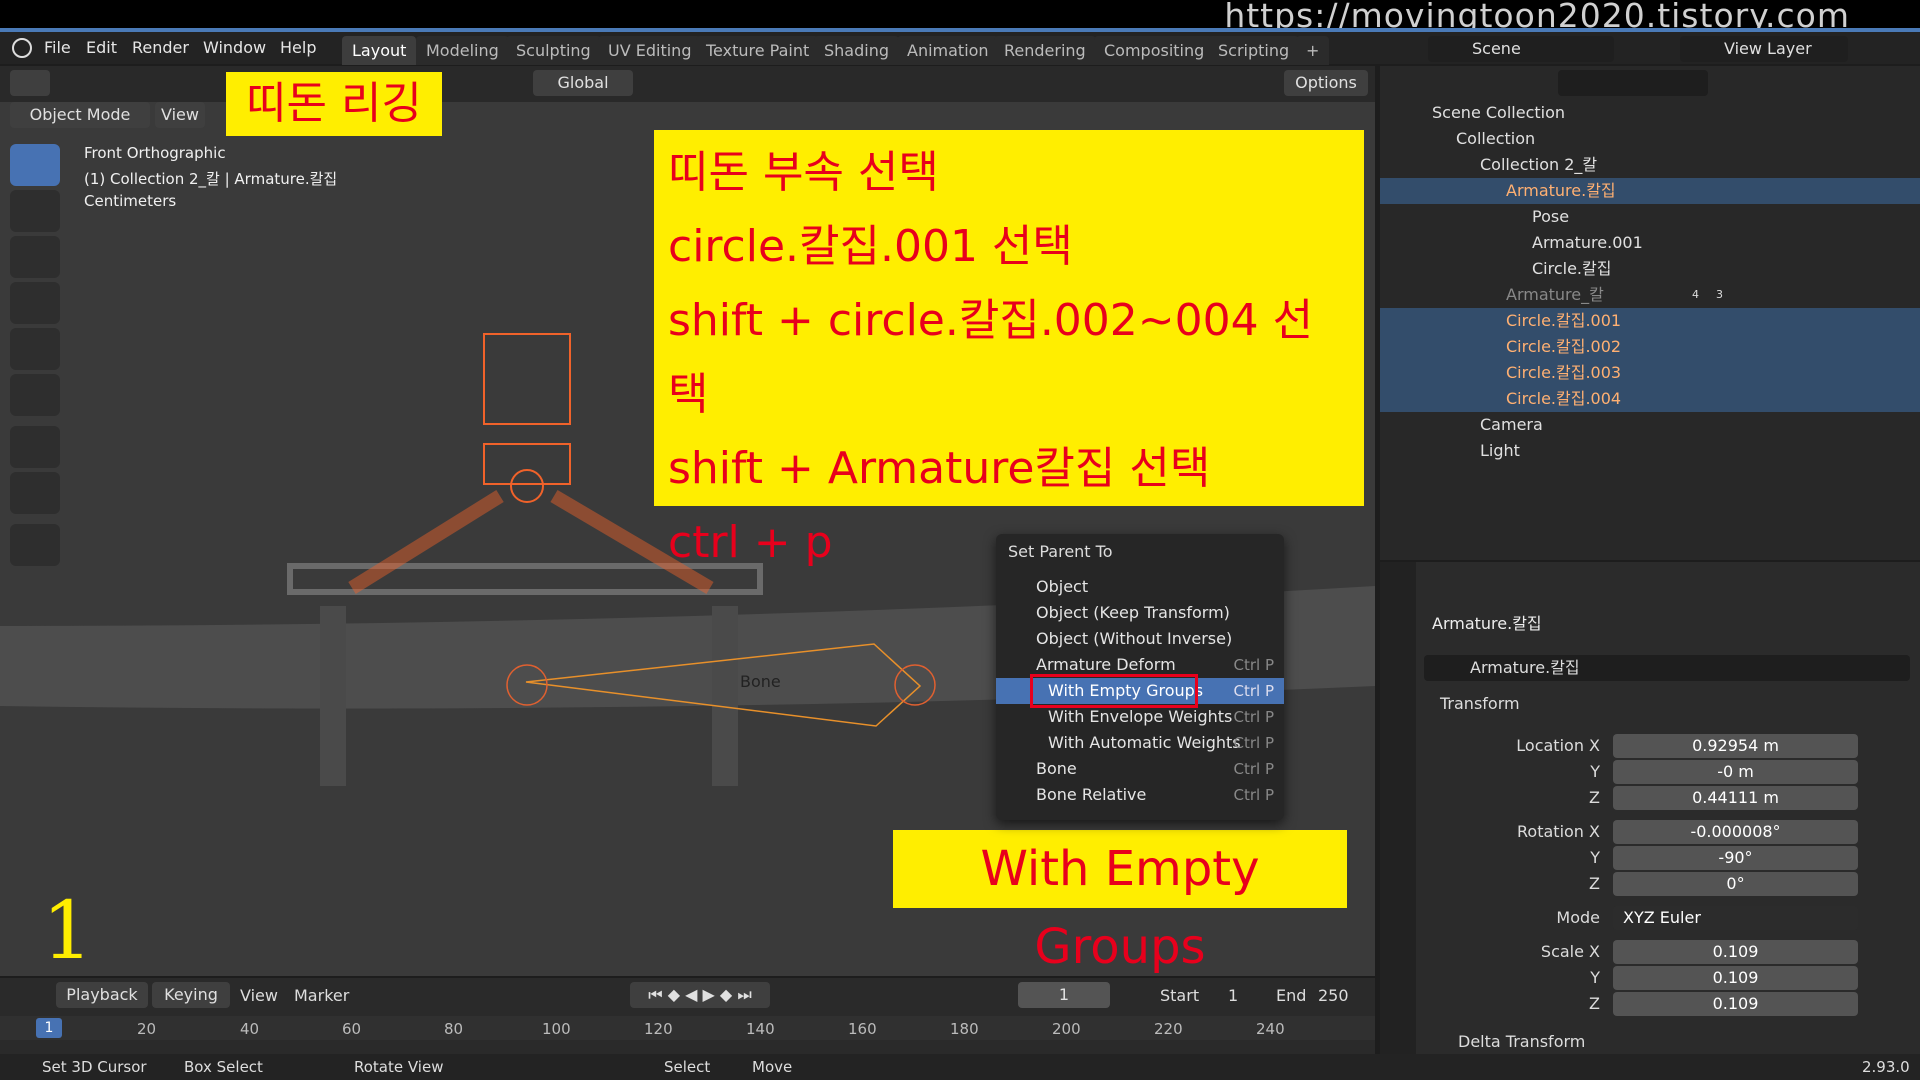  Describe the element at coordinates (650, 50) in the screenshot. I see `tab-uv-editing: UV Editing` at that location.